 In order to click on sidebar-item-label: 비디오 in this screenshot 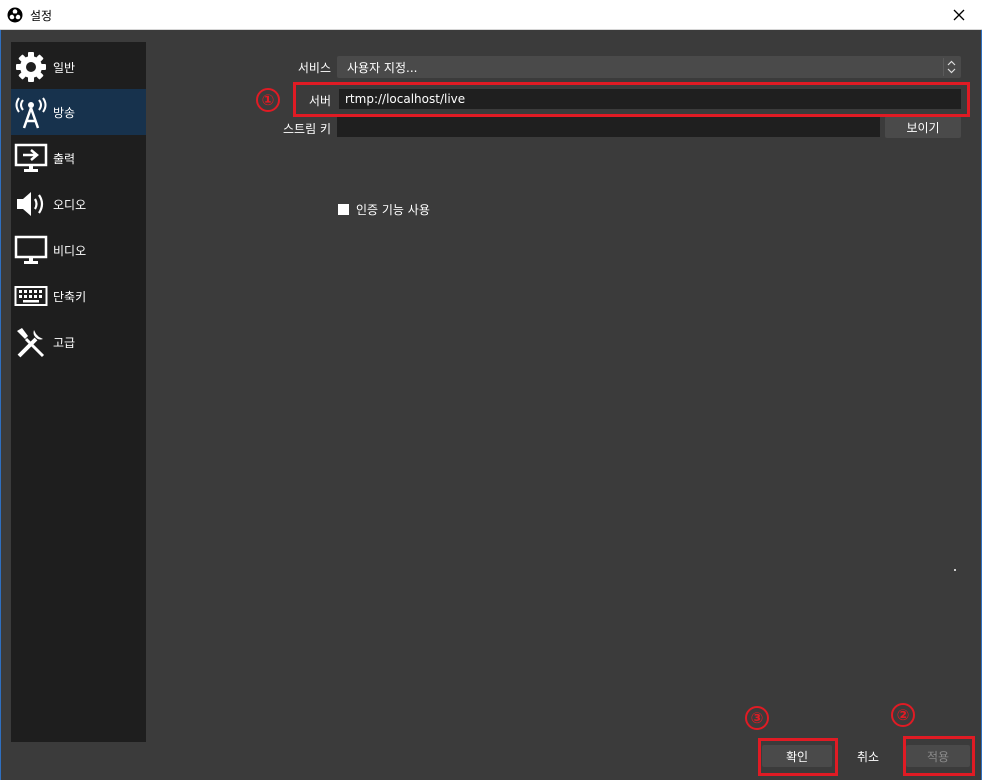, I will do `click(70, 250)`.